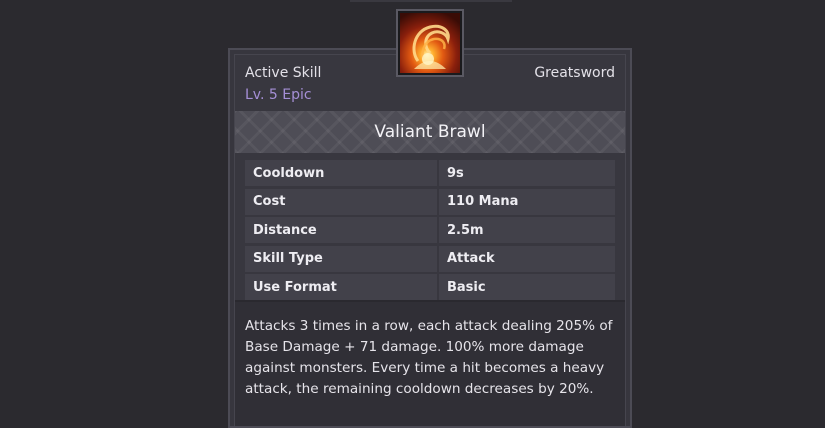  I want to click on stat-value: 2.5m, so click(527, 230).